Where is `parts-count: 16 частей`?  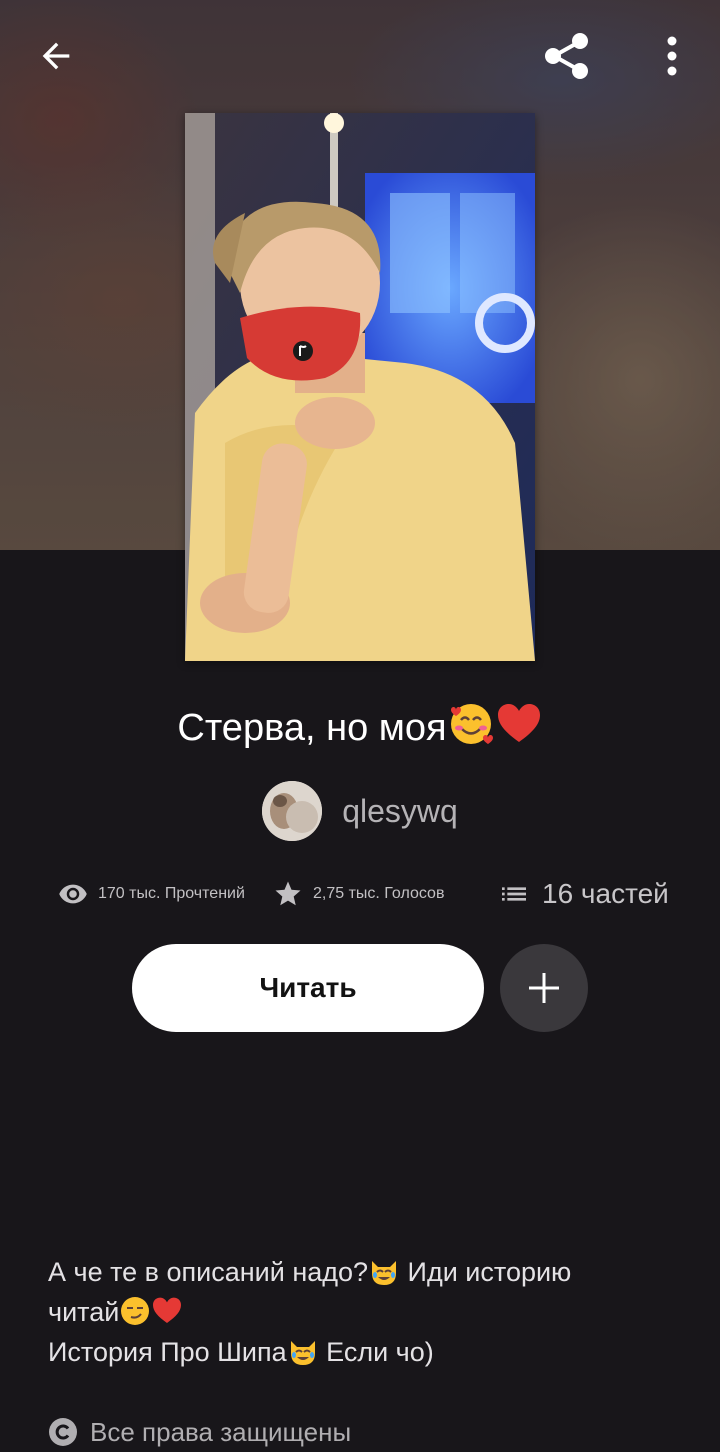
parts-count: 16 частей is located at coordinates (605, 894).